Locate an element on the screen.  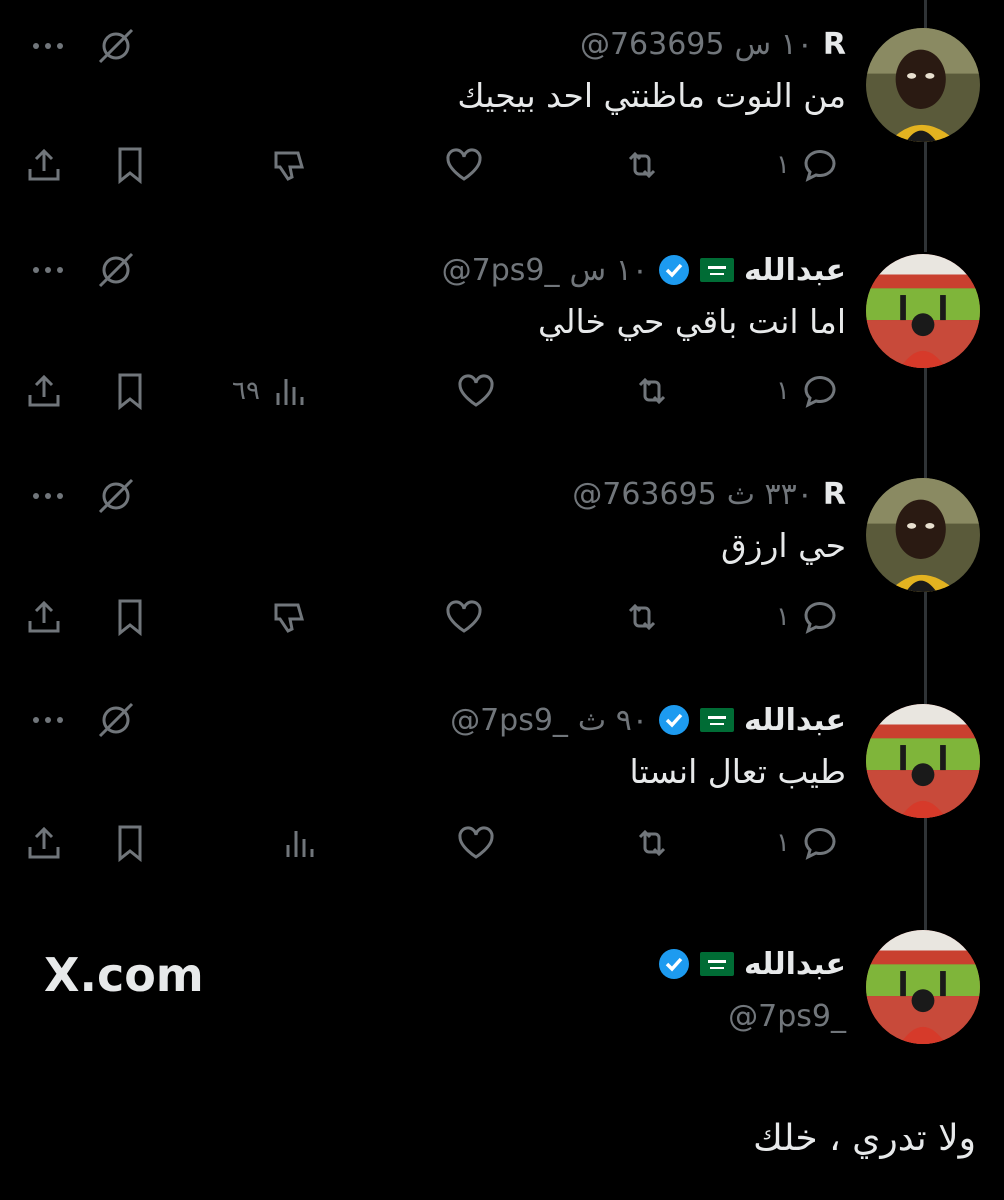
analytics-icon is located at coordinates (300, 844).